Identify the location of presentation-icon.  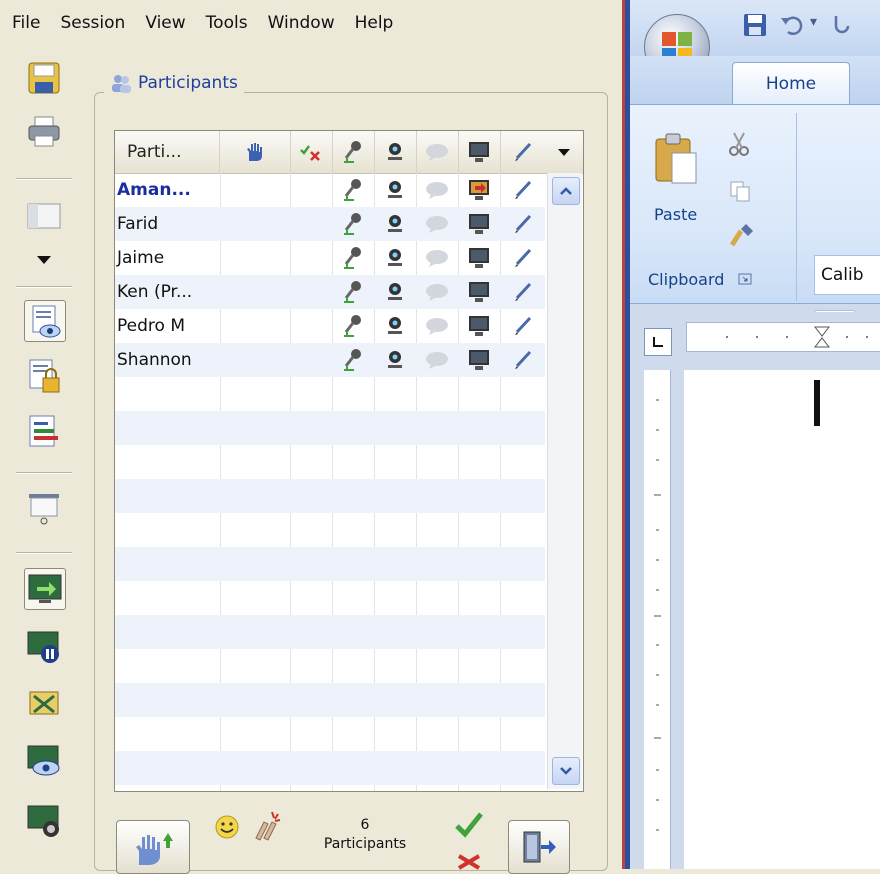
(44, 508).